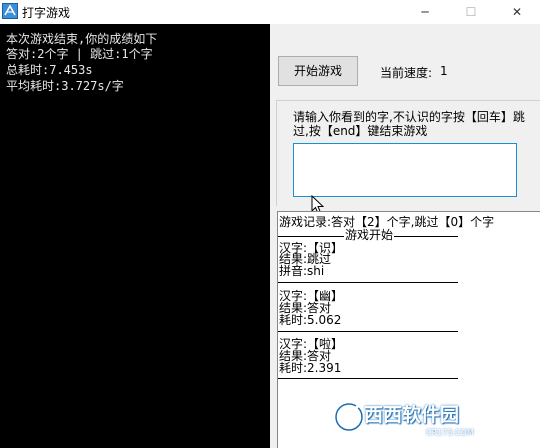  Describe the element at coordinates (310, 368) in the screenshot. I see `log-extra: 耗时:2.391` at that location.